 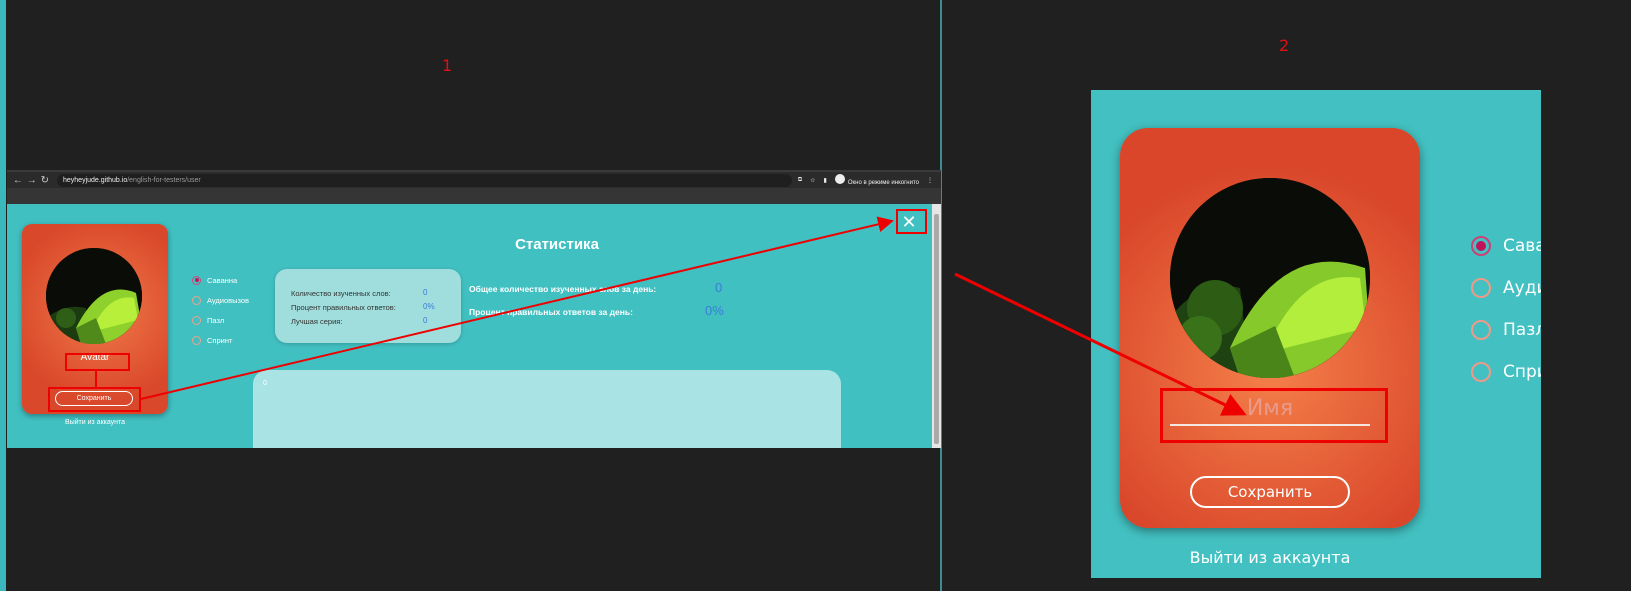 I want to click on back-arrow-icon: ←, so click(x=18, y=180).